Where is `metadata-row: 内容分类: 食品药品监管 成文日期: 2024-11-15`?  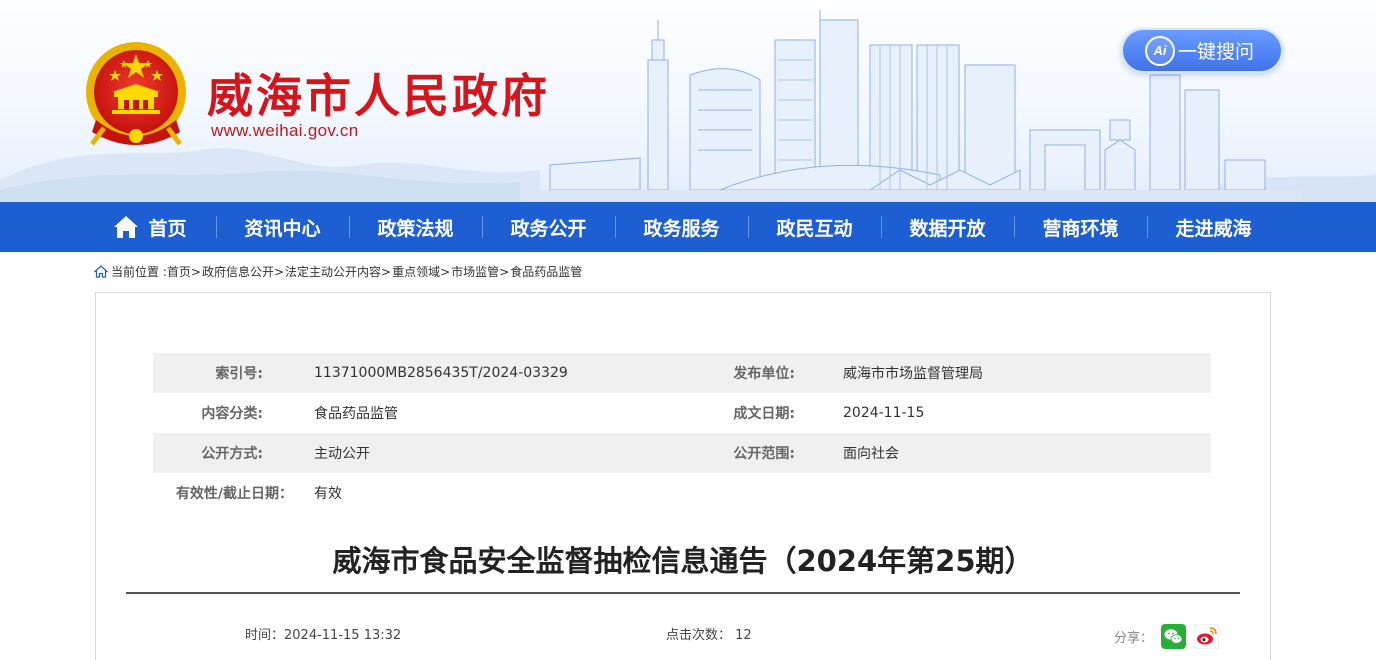 metadata-row: 内容分类: 食品药品监管 成文日期: 2024-11-15 is located at coordinates (682, 413).